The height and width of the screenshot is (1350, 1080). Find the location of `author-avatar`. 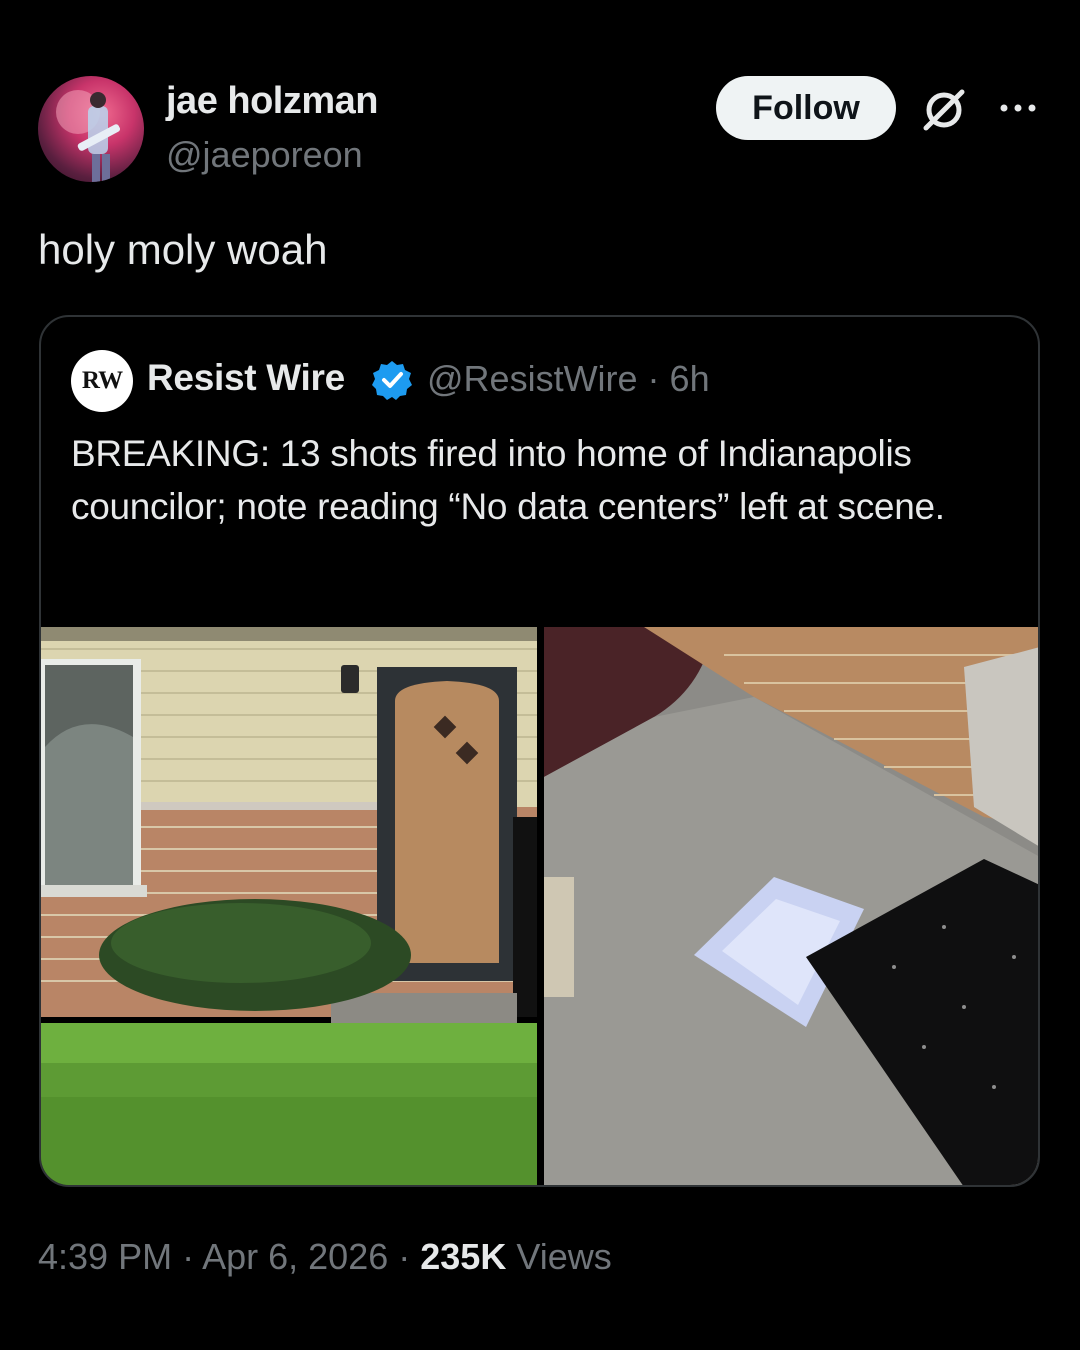

author-avatar is located at coordinates (91, 129).